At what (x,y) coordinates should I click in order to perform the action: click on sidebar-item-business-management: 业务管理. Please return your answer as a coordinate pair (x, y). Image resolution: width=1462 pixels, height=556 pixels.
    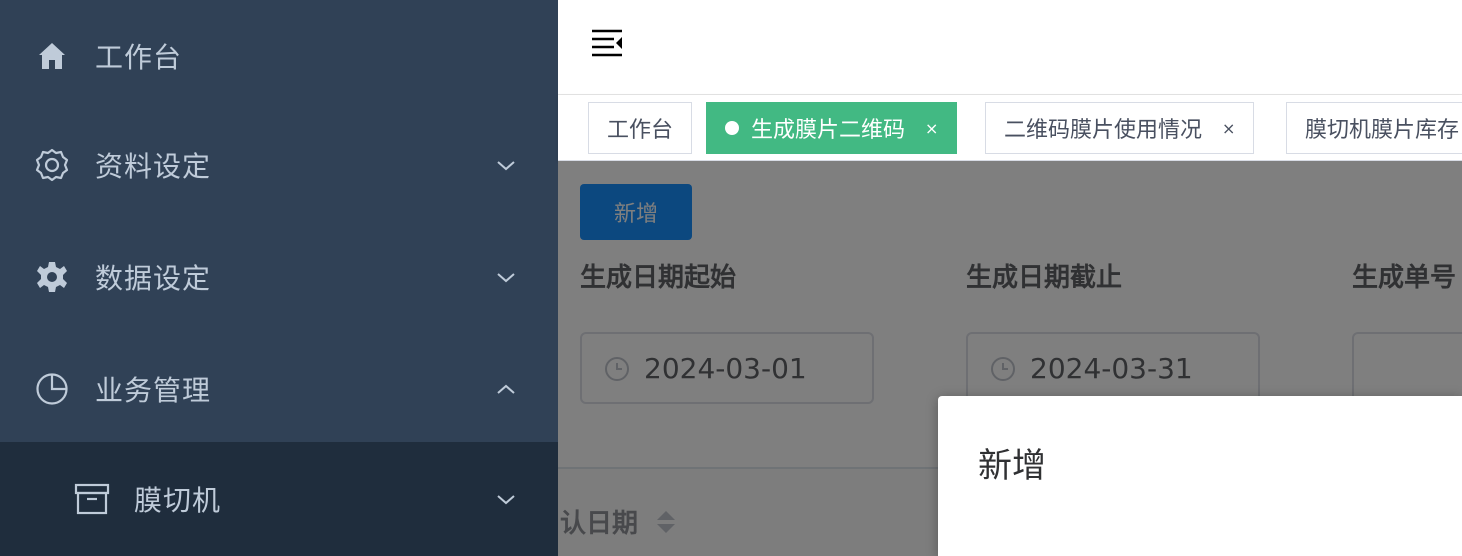
    Looking at the image, I should click on (279, 389).